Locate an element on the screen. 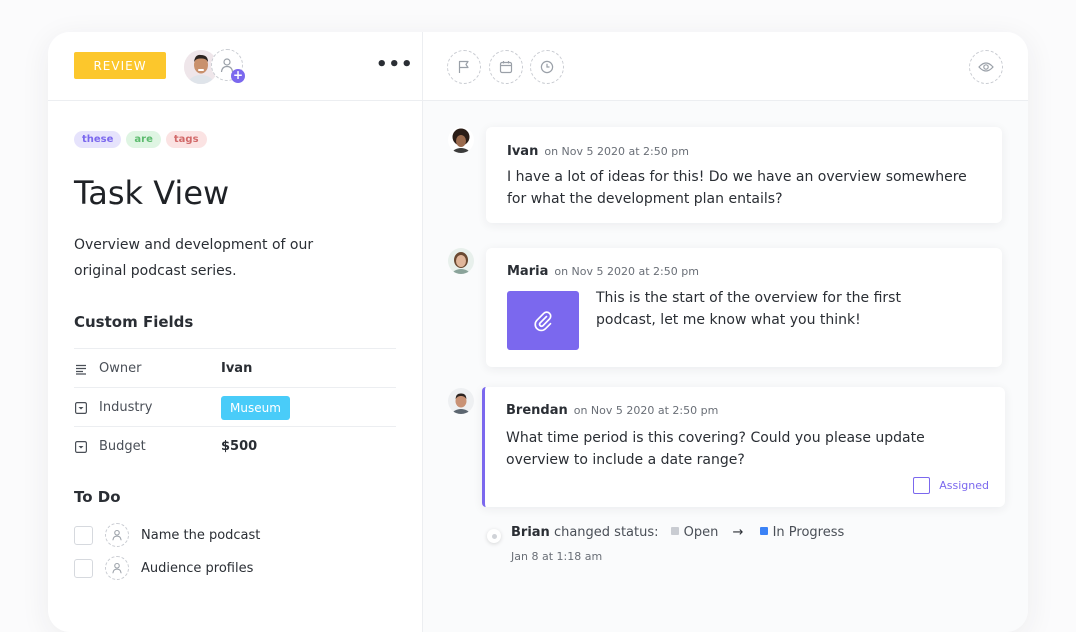 This screenshot has width=1076, height=632. todo-heading: To Do is located at coordinates (97, 497).